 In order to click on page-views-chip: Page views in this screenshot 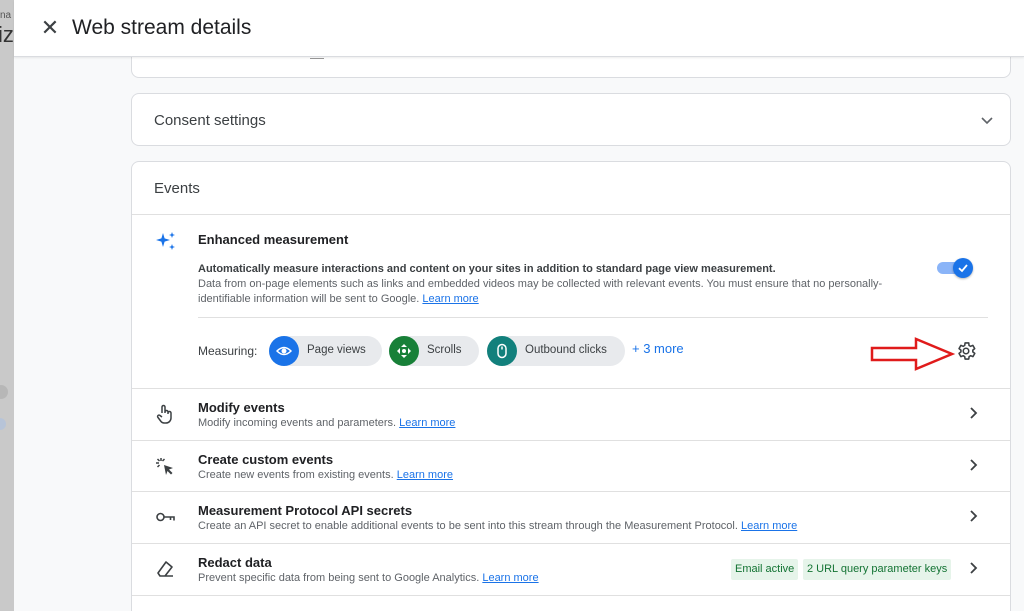, I will do `click(325, 351)`.